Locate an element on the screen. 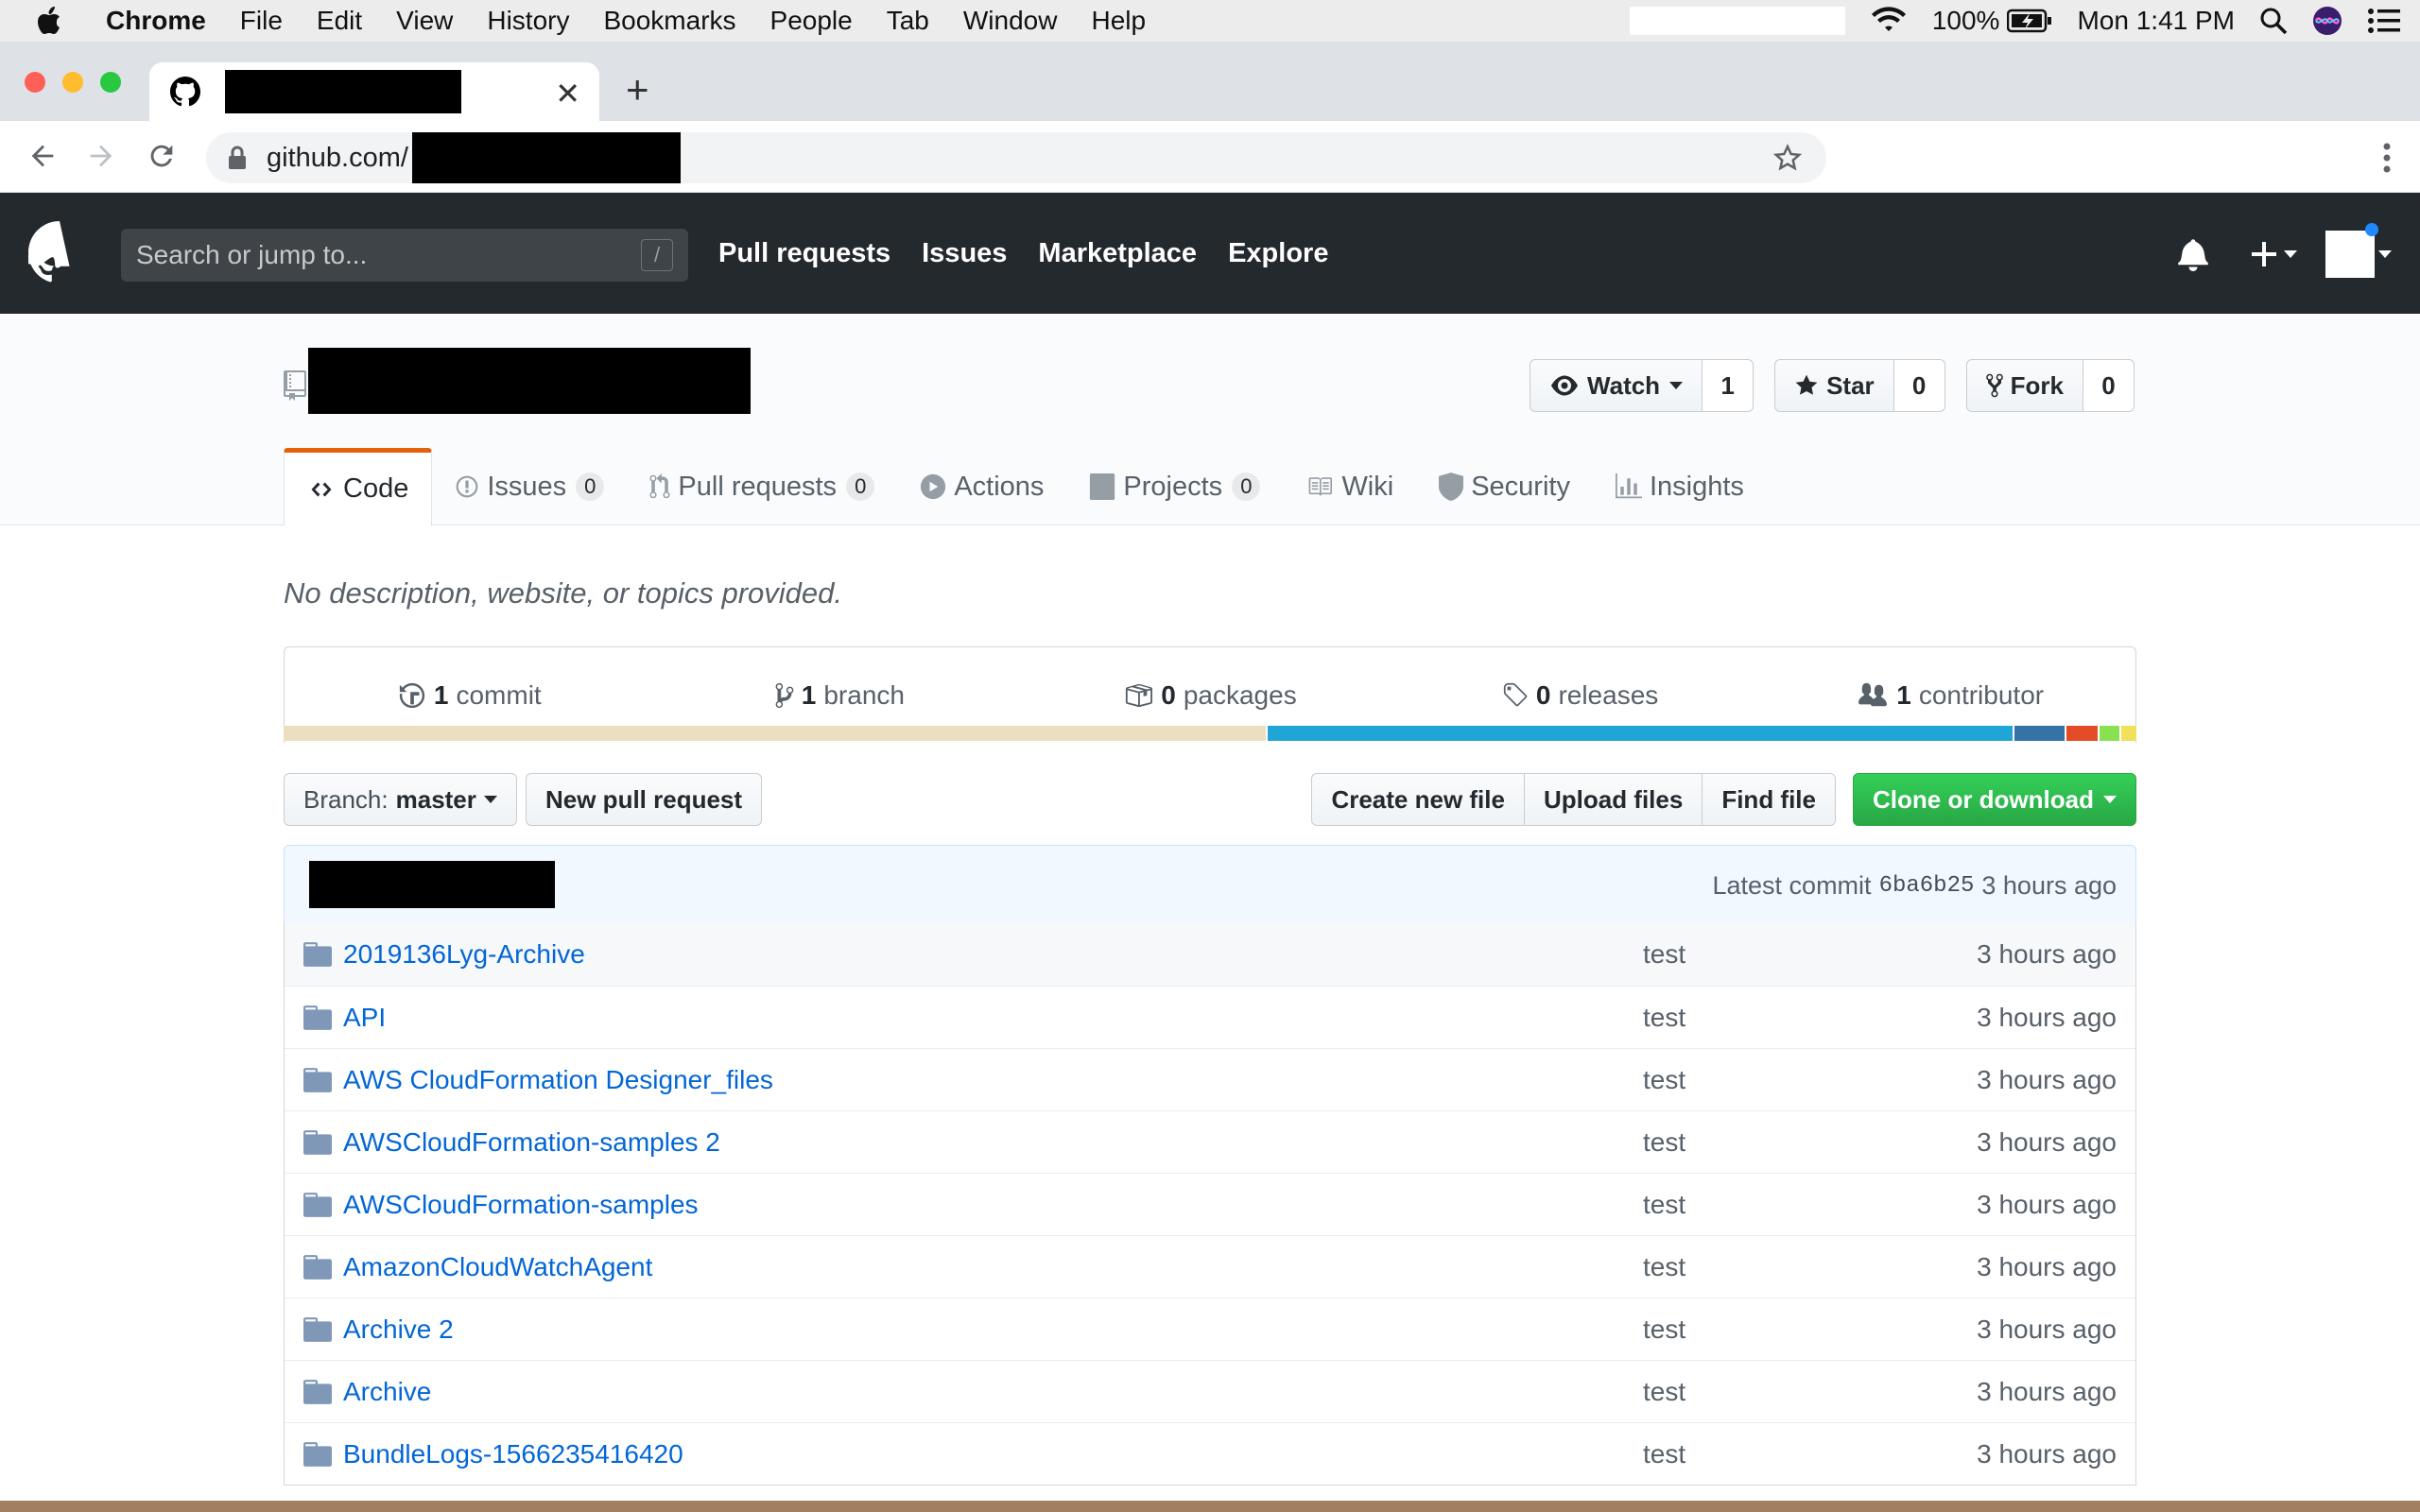 The image size is (2420, 1512). tab-actions: Actions is located at coordinates (982, 486).